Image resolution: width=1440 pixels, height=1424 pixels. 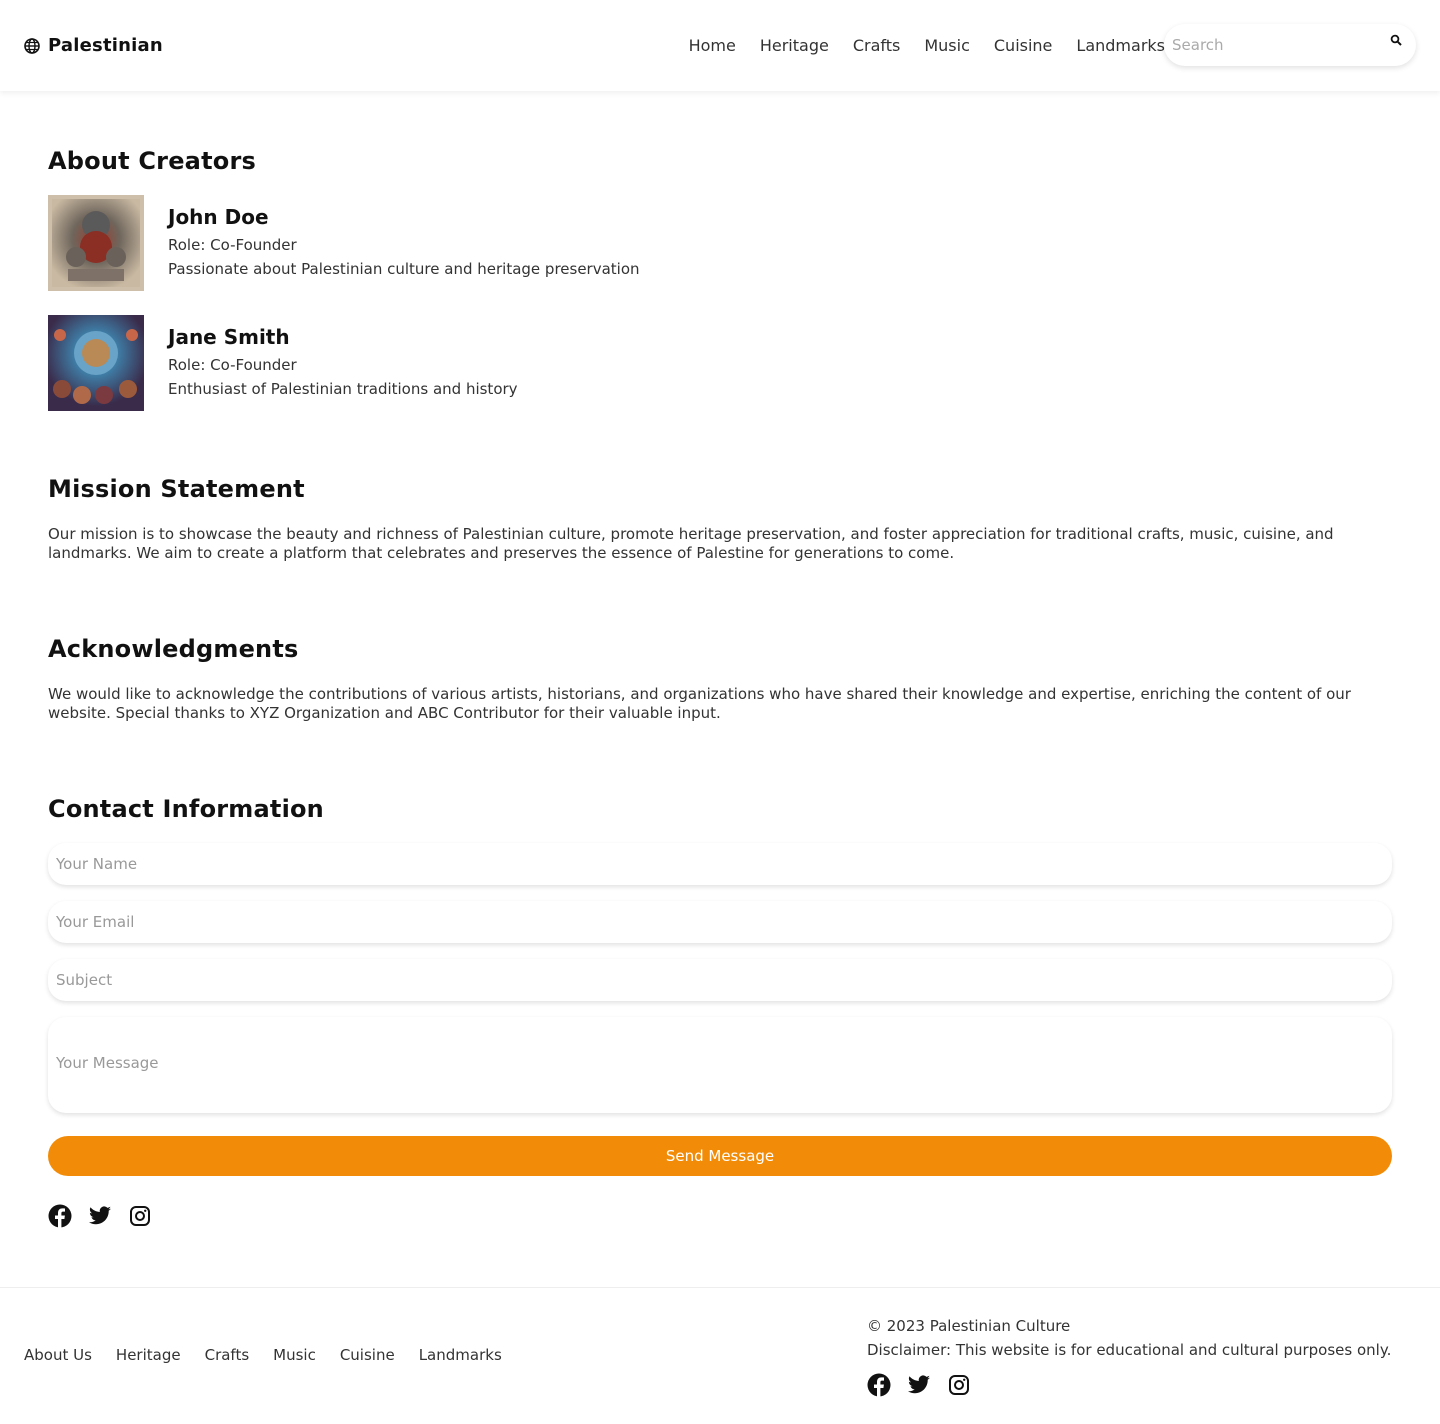 What do you see at coordinates (152, 161) in the screenshot?
I see `about-creators-title: About Creators` at bounding box center [152, 161].